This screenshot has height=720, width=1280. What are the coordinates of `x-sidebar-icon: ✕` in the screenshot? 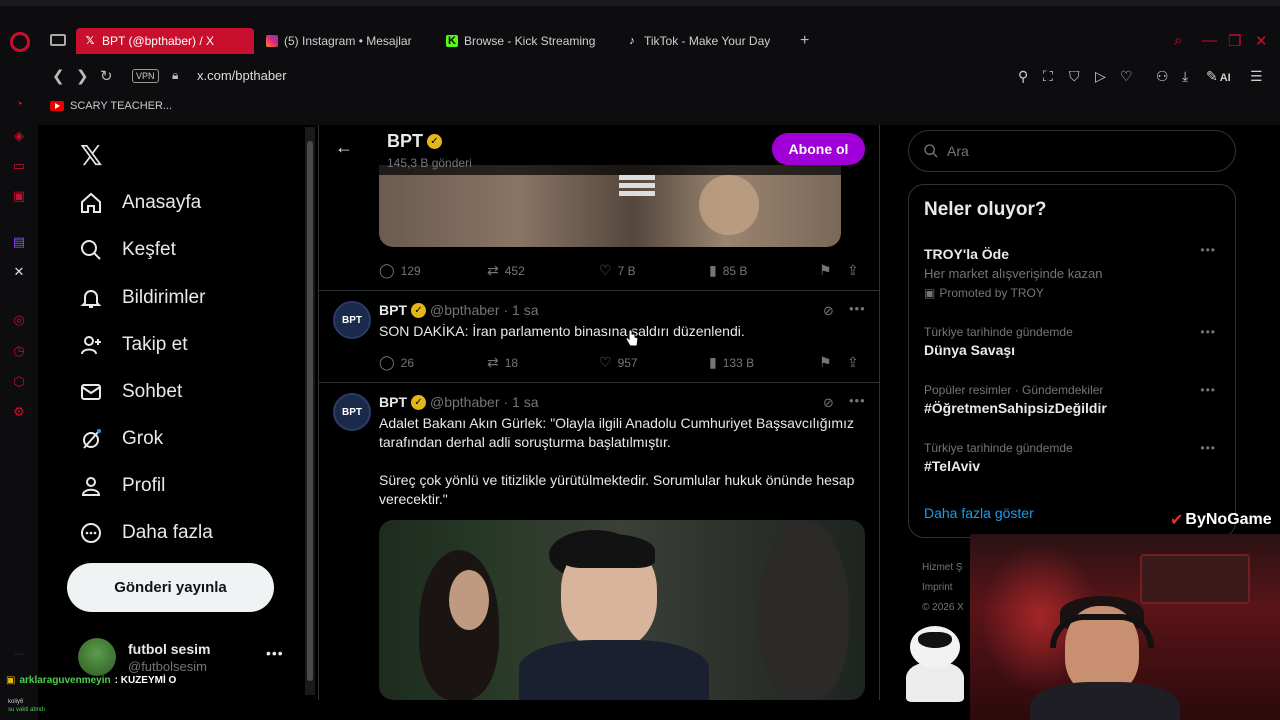 It's located at (19, 272).